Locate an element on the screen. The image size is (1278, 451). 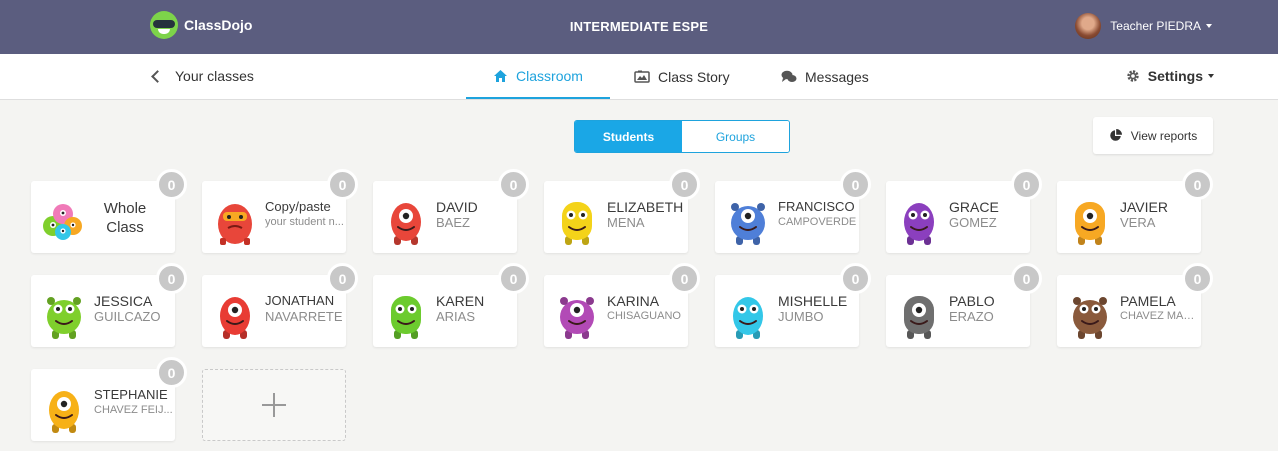
whole-class-line1: Whole is located at coordinates (125, 208).